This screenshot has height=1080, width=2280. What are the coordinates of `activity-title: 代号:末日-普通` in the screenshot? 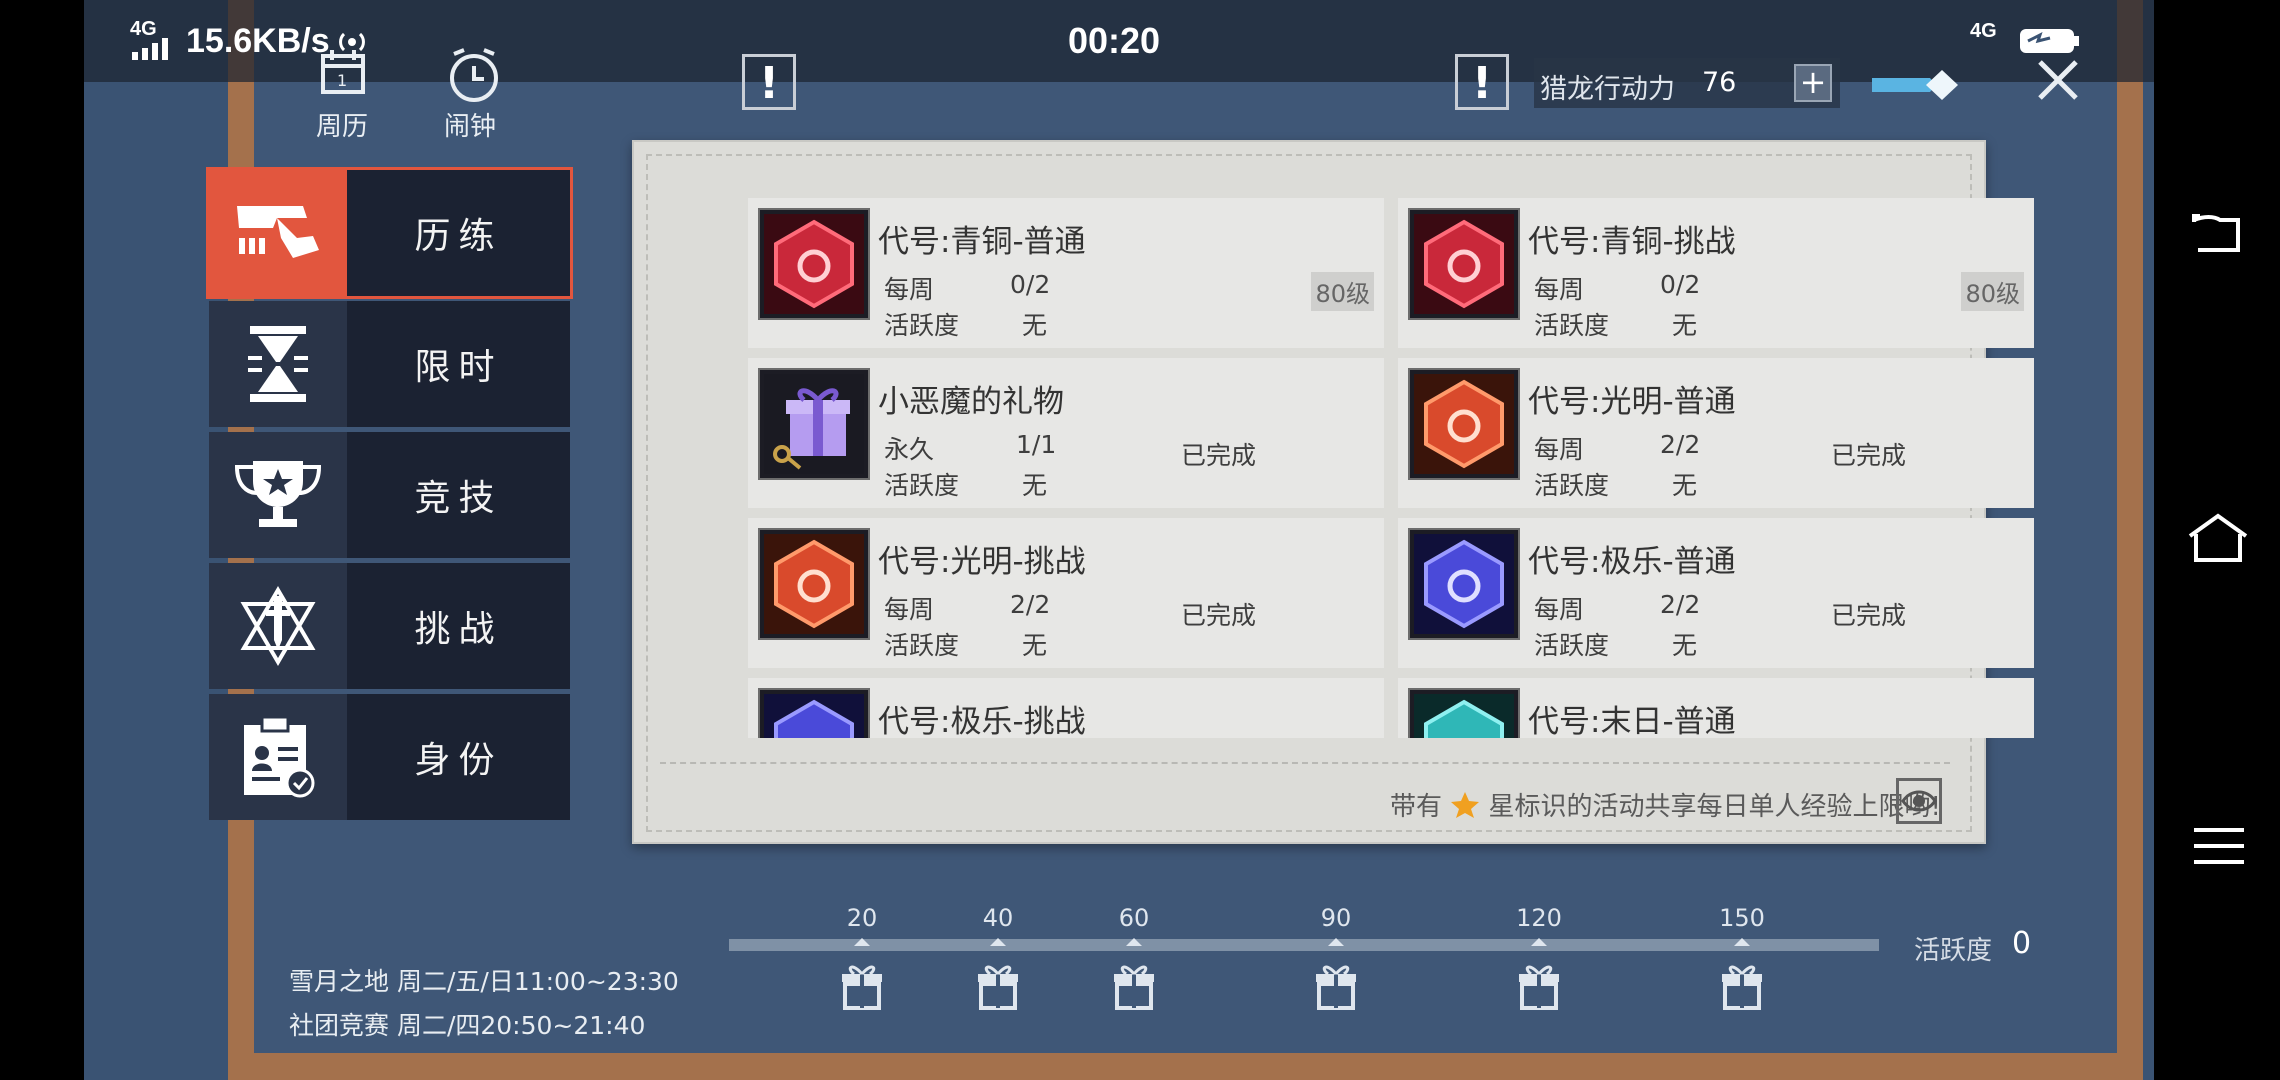 It's located at (1632, 721).